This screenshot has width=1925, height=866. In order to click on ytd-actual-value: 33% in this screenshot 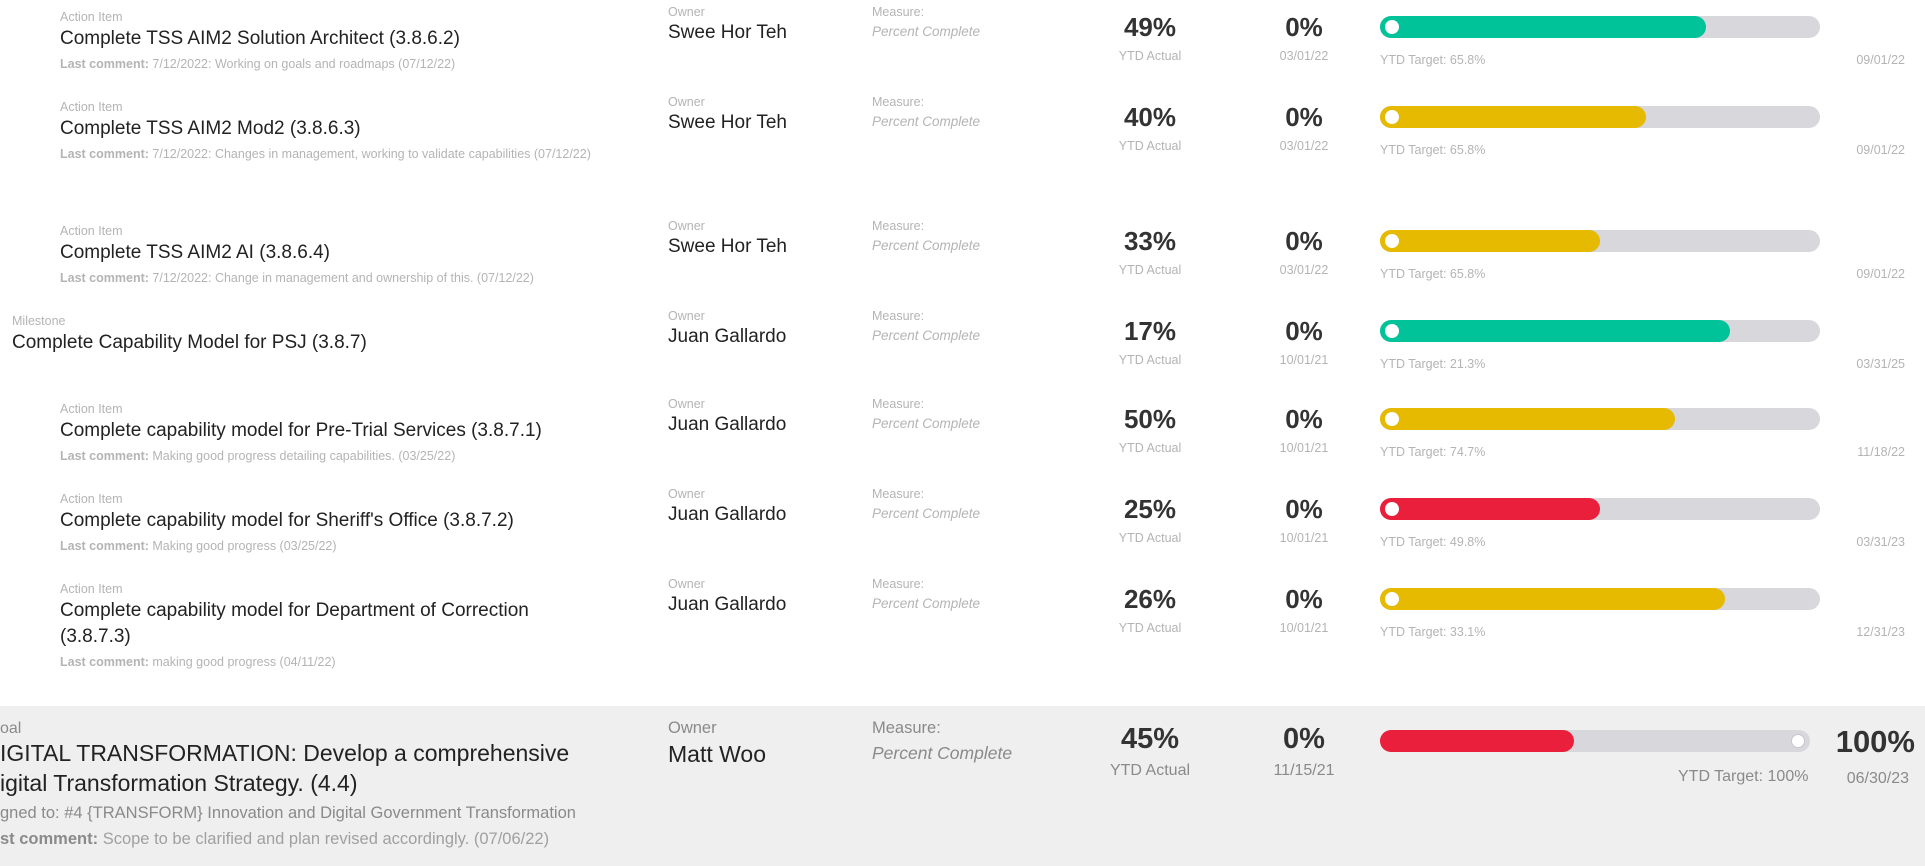, I will do `click(1150, 241)`.